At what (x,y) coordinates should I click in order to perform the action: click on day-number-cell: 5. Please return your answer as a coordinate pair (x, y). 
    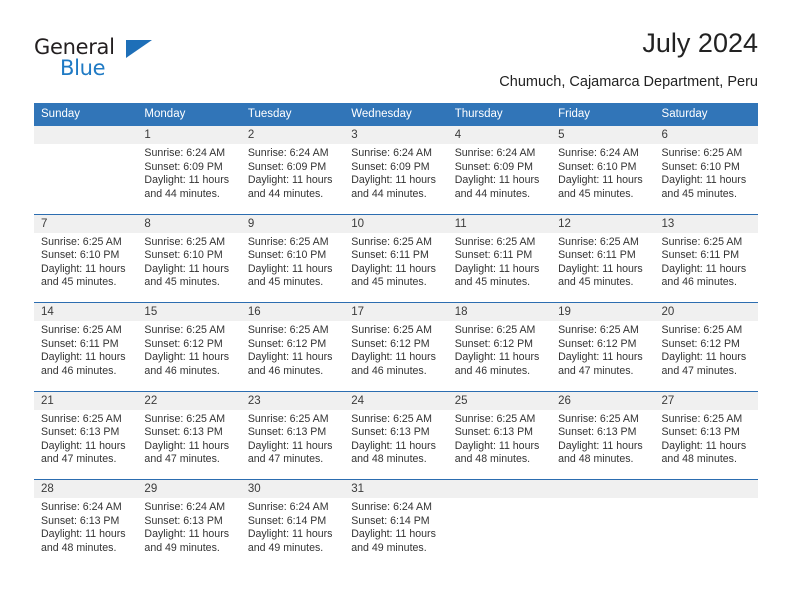
    Looking at the image, I should click on (603, 135).